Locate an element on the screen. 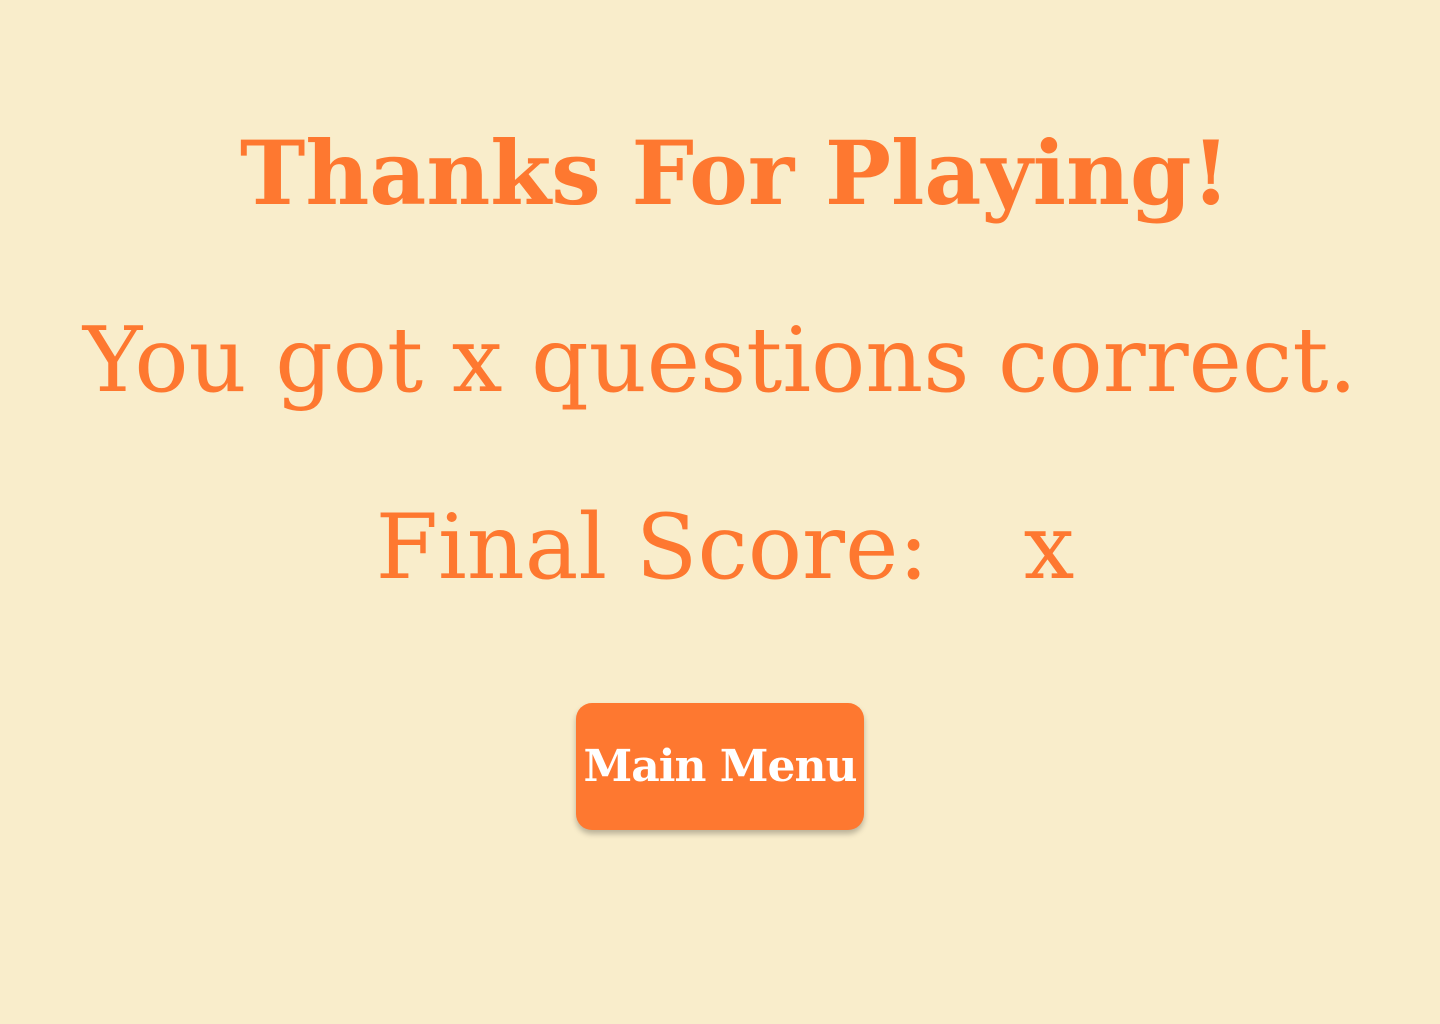 Image resolution: width=1440 pixels, height=1024 pixels. page-title: Thanks For Playing! is located at coordinates (735, 173).